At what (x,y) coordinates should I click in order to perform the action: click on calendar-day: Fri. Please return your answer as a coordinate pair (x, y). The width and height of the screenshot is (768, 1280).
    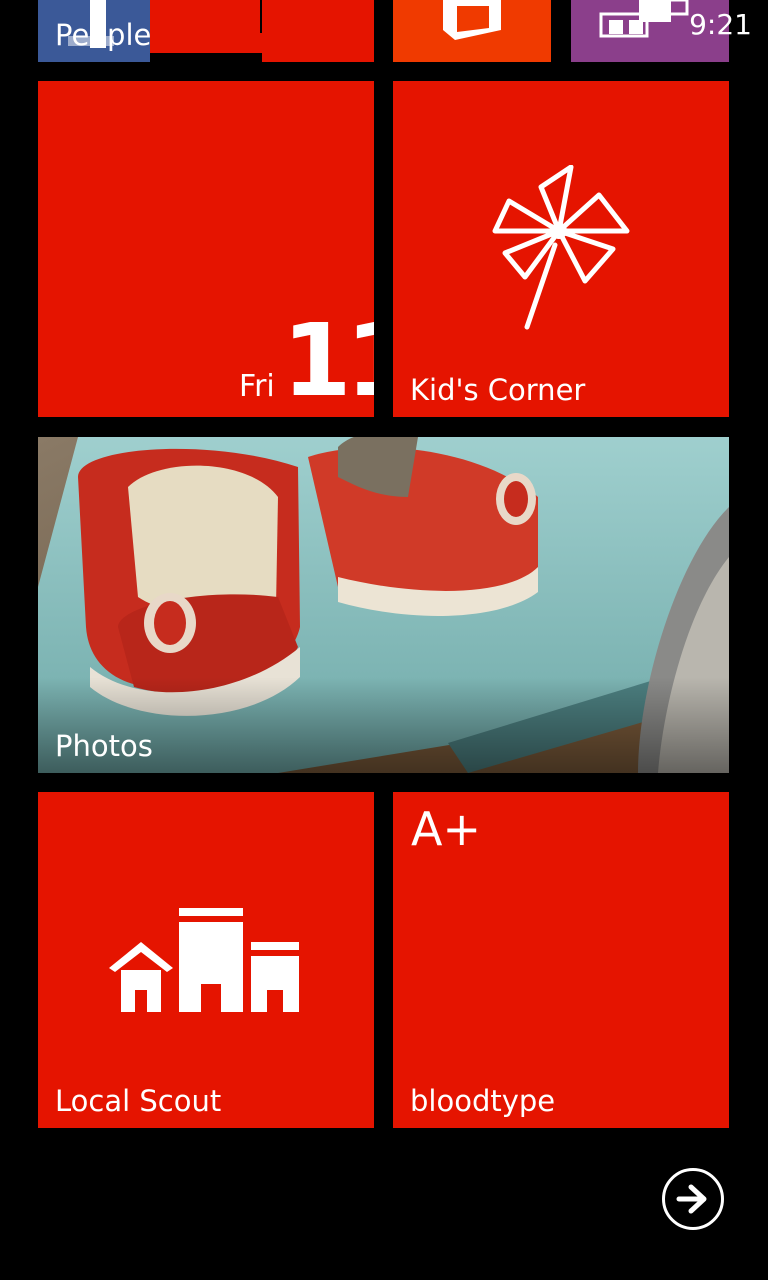
    Looking at the image, I should click on (257, 386).